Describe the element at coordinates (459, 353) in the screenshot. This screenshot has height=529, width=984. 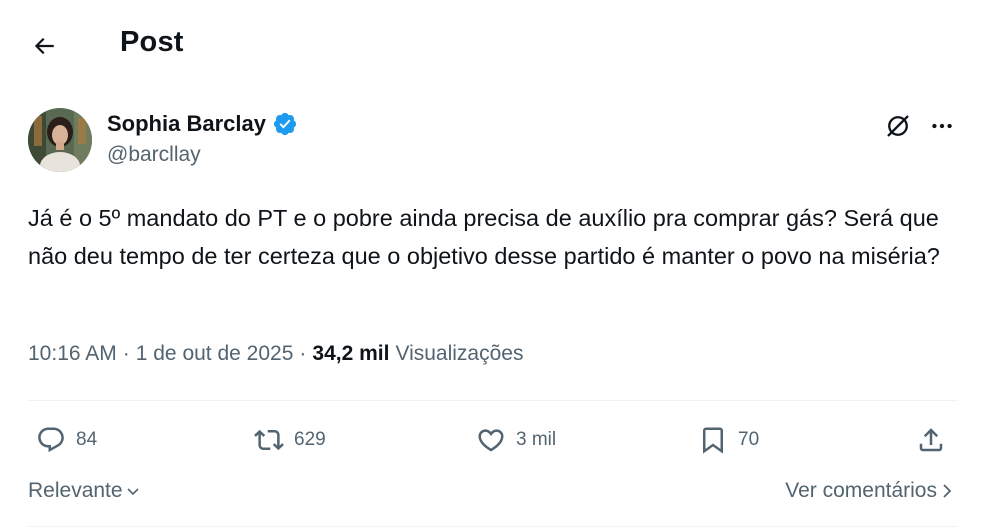
I see `views-label: Visualizações` at that location.